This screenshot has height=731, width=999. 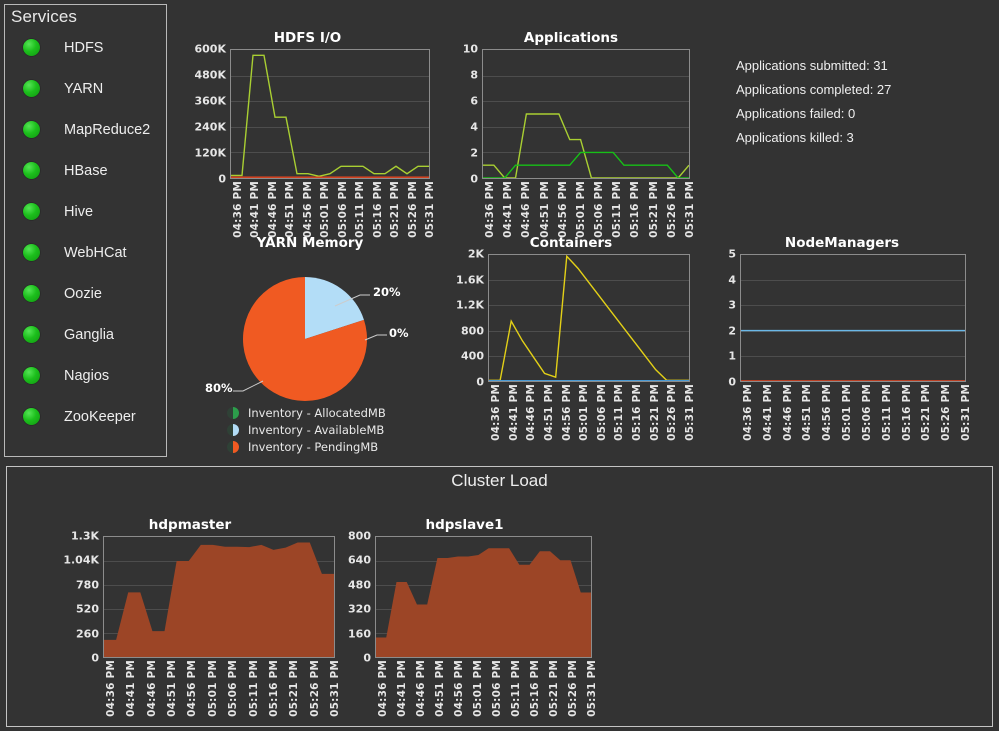 I want to click on y-axis-tick-label: 480, so click(x=359, y=585).